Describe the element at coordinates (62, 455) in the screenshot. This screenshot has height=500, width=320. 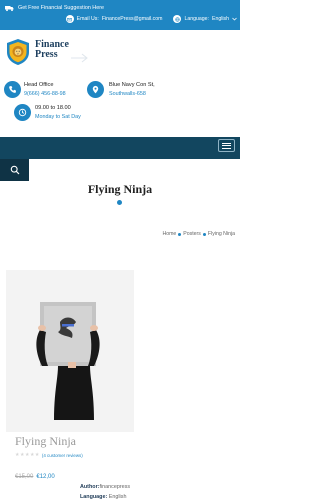
I see `reviews-link: (4 customer reviews)` at that location.